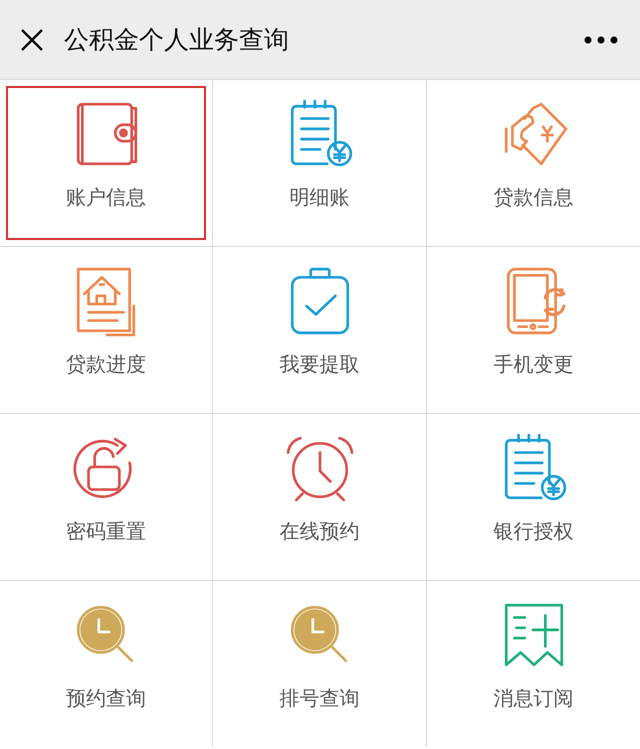 The image size is (640, 749). Describe the element at coordinates (601, 40) in the screenshot. I see `more-icon` at that location.